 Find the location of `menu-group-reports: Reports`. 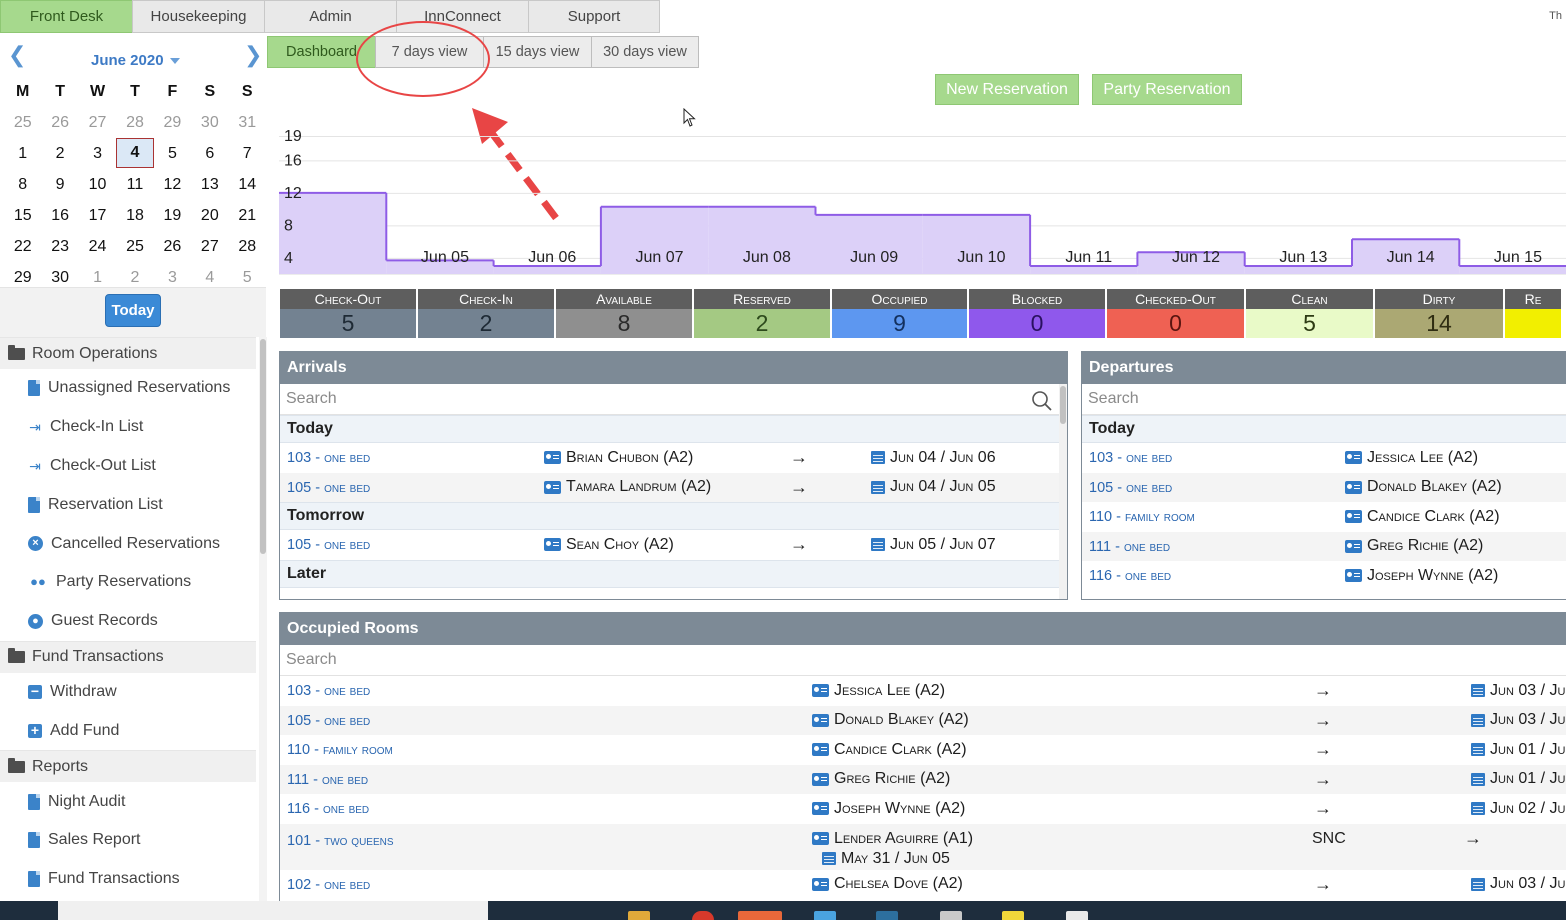

menu-group-reports: Reports is located at coordinates (128, 766).